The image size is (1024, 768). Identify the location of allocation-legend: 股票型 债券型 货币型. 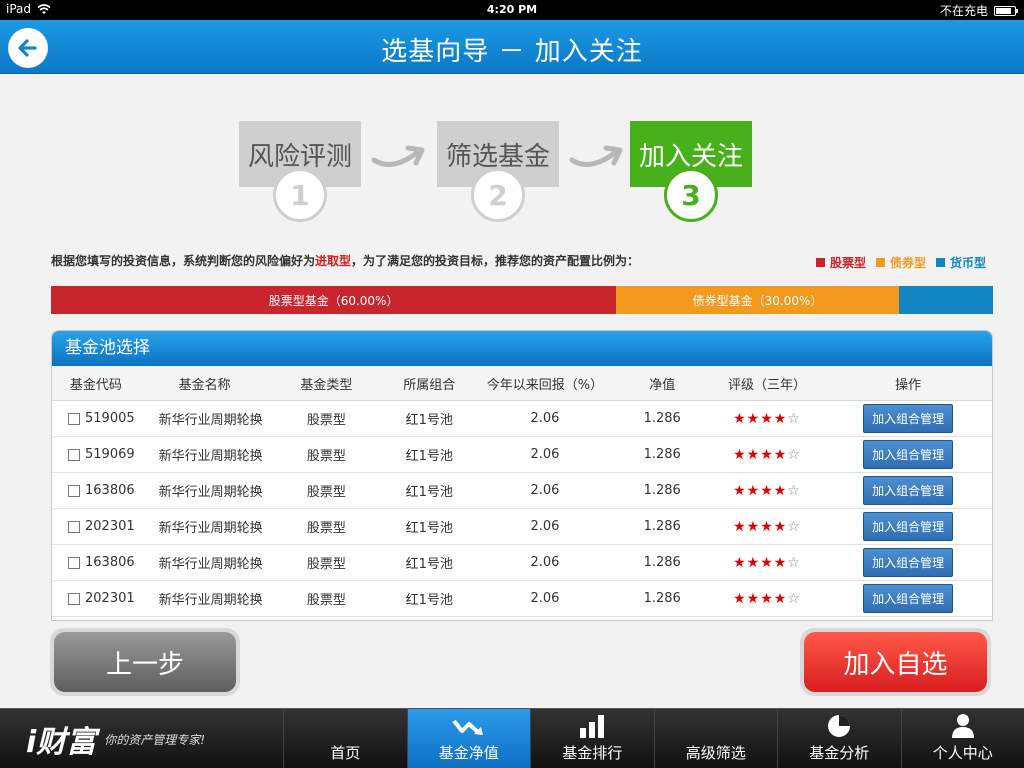
(900, 262).